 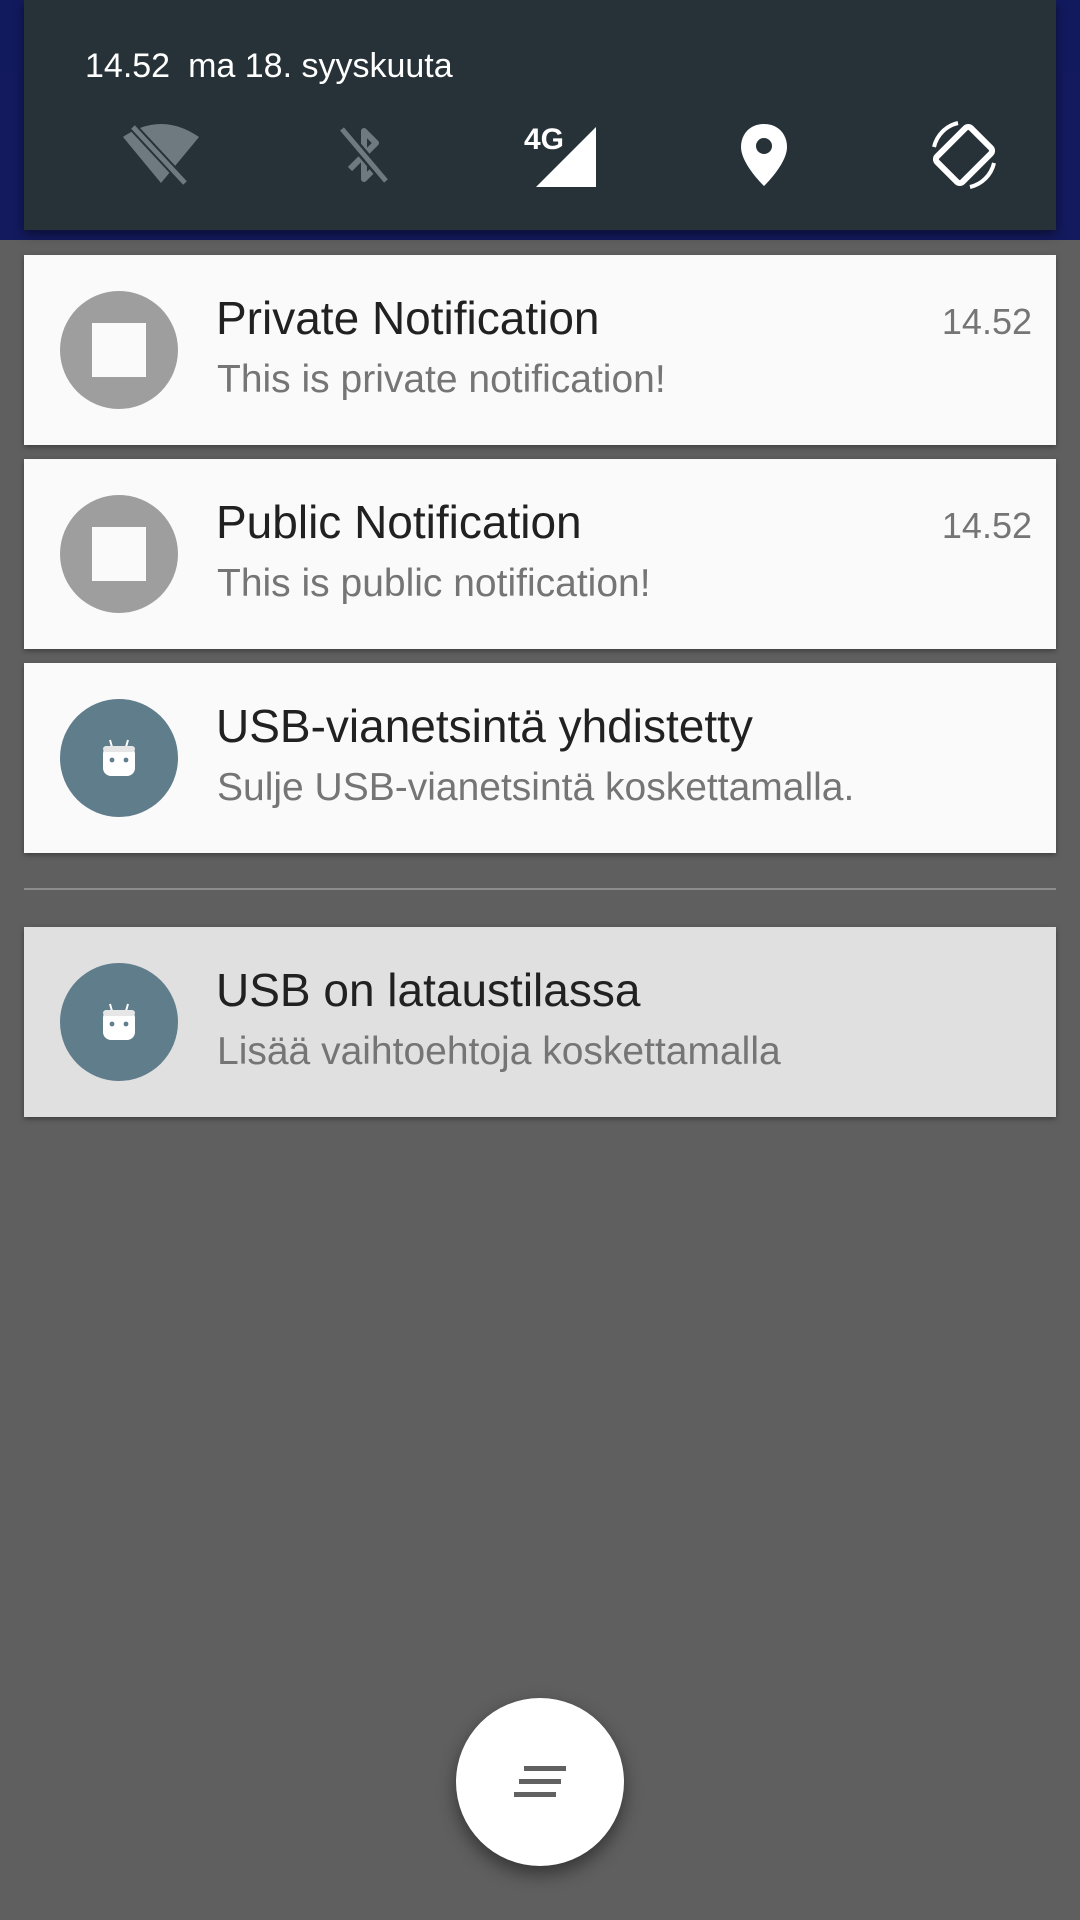 I want to click on ongoing-divider, so click(x=540, y=889).